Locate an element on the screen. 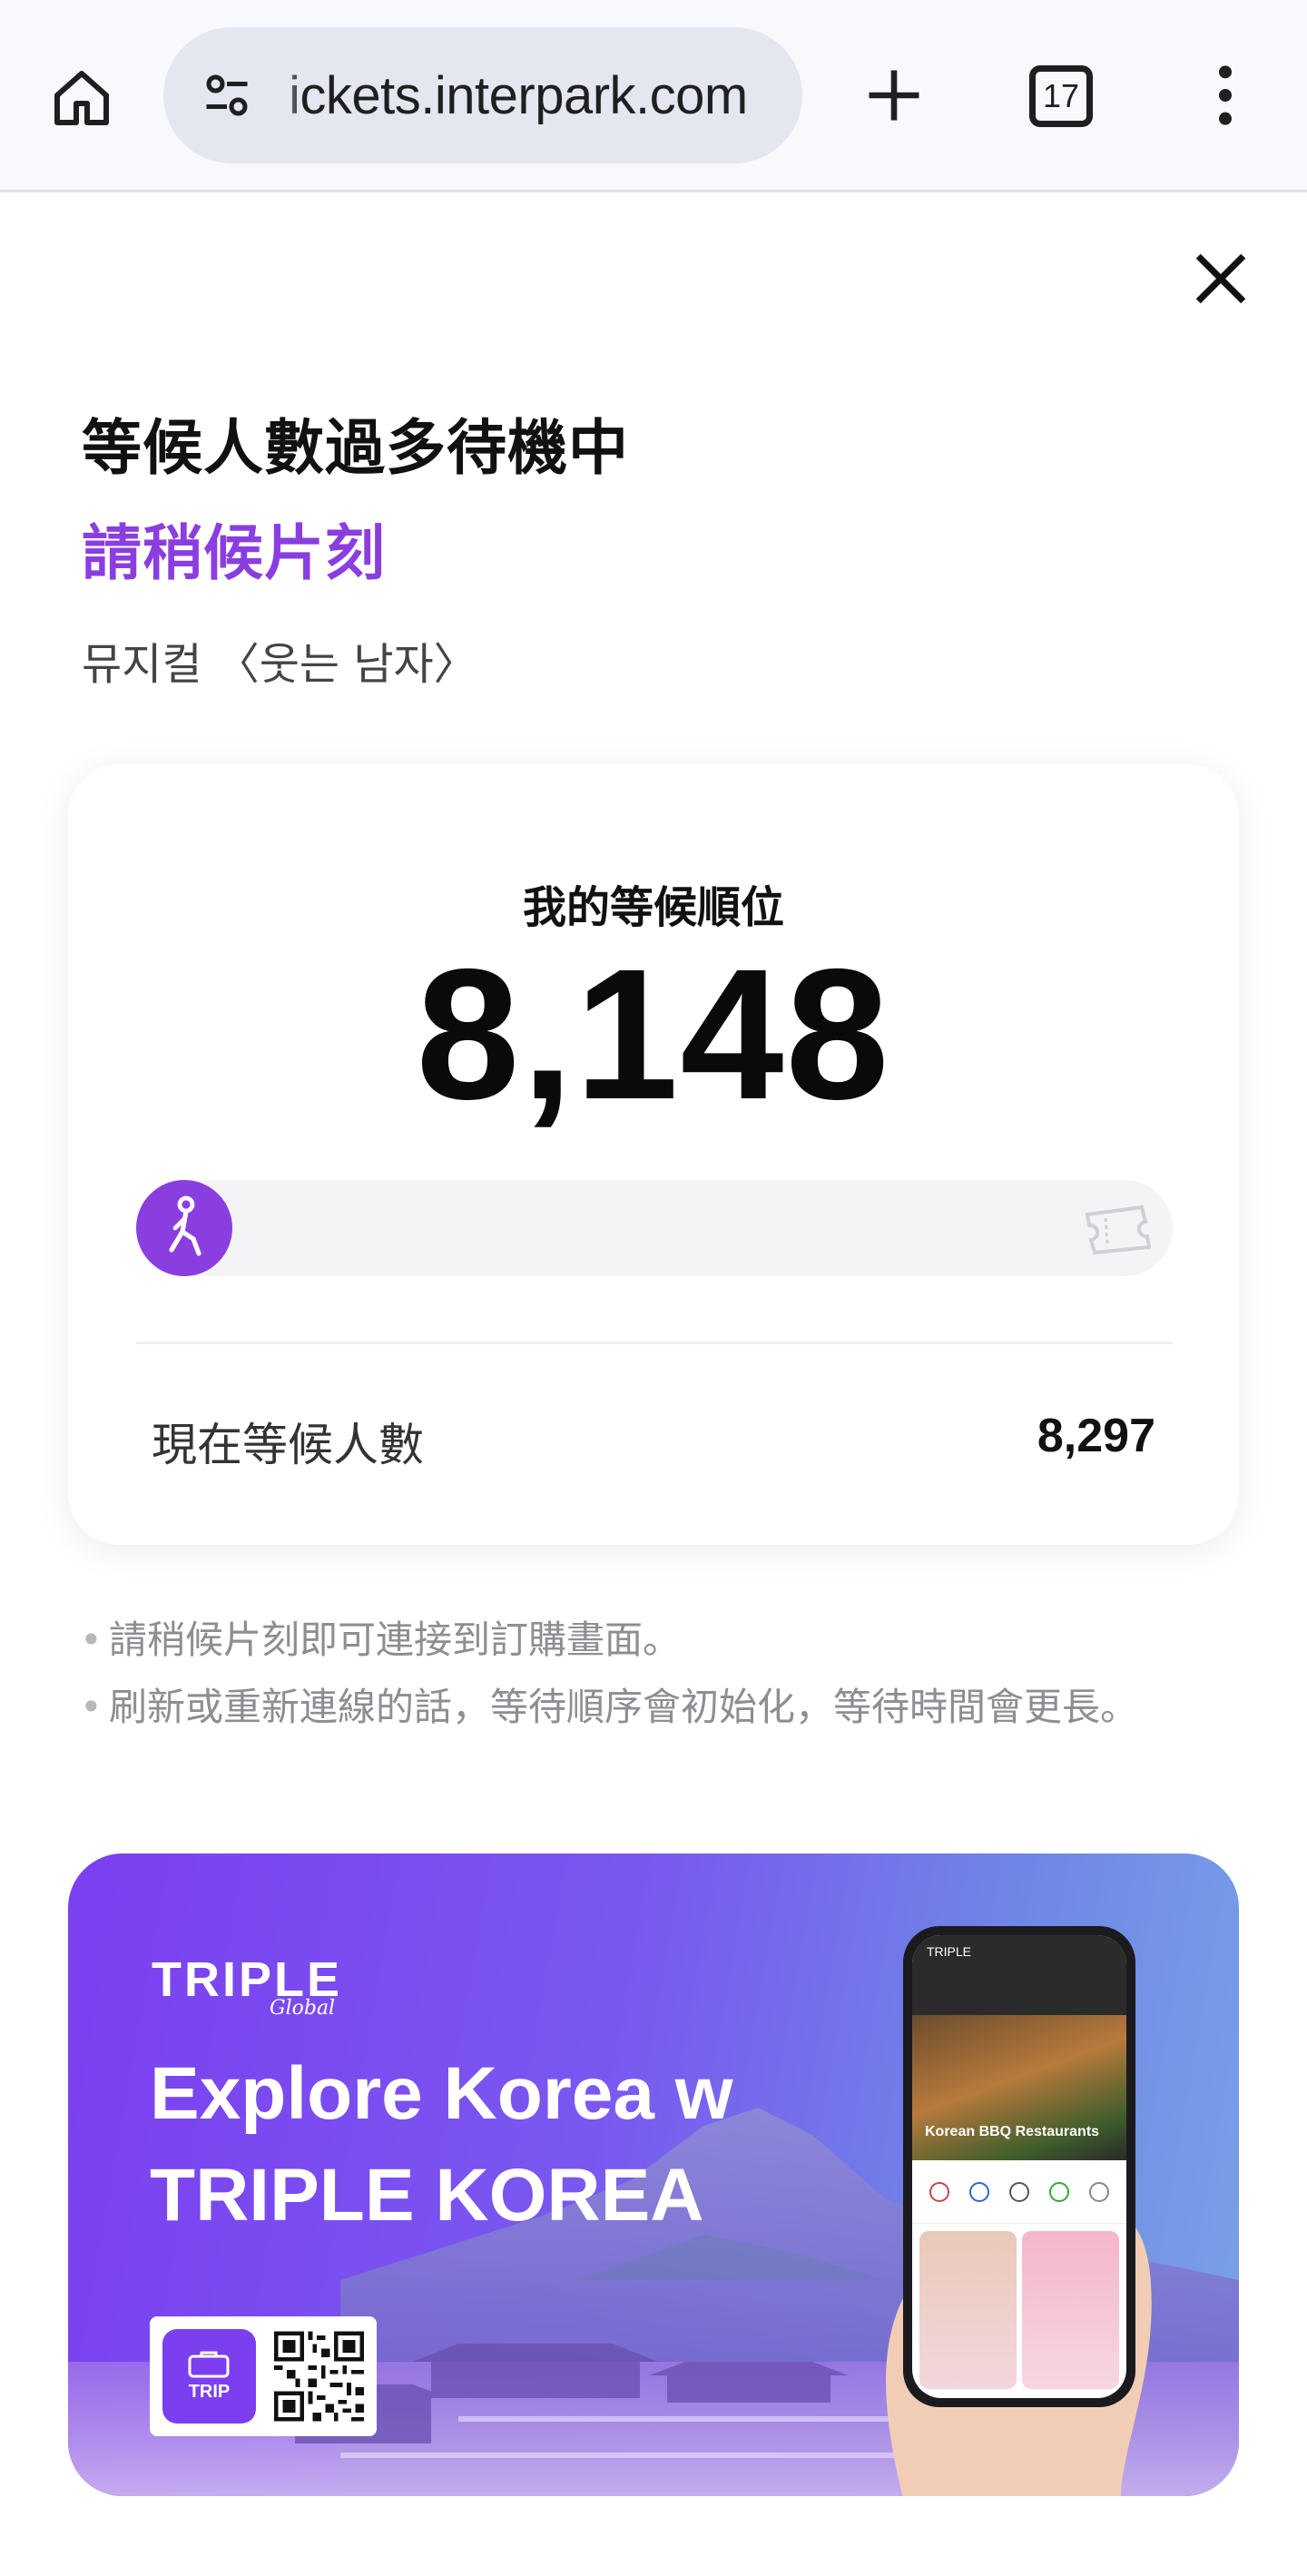 This screenshot has width=1307, height=2576. plus-icon is located at coordinates (894, 95).